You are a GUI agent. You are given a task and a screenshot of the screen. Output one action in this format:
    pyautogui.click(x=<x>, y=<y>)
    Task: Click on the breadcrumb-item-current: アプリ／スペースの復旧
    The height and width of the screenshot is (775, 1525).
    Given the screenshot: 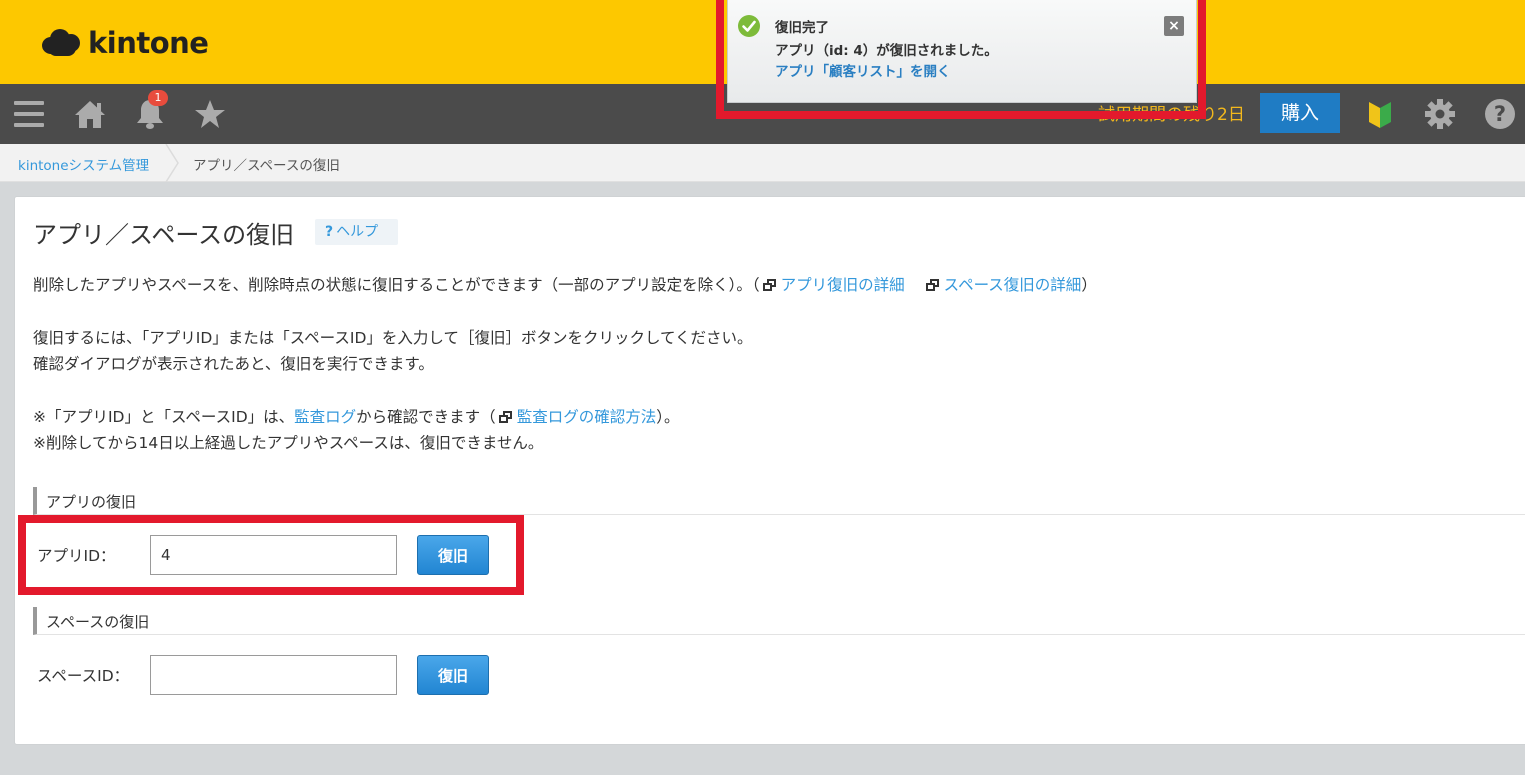 What is the action you would take?
    pyautogui.click(x=266, y=166)
    